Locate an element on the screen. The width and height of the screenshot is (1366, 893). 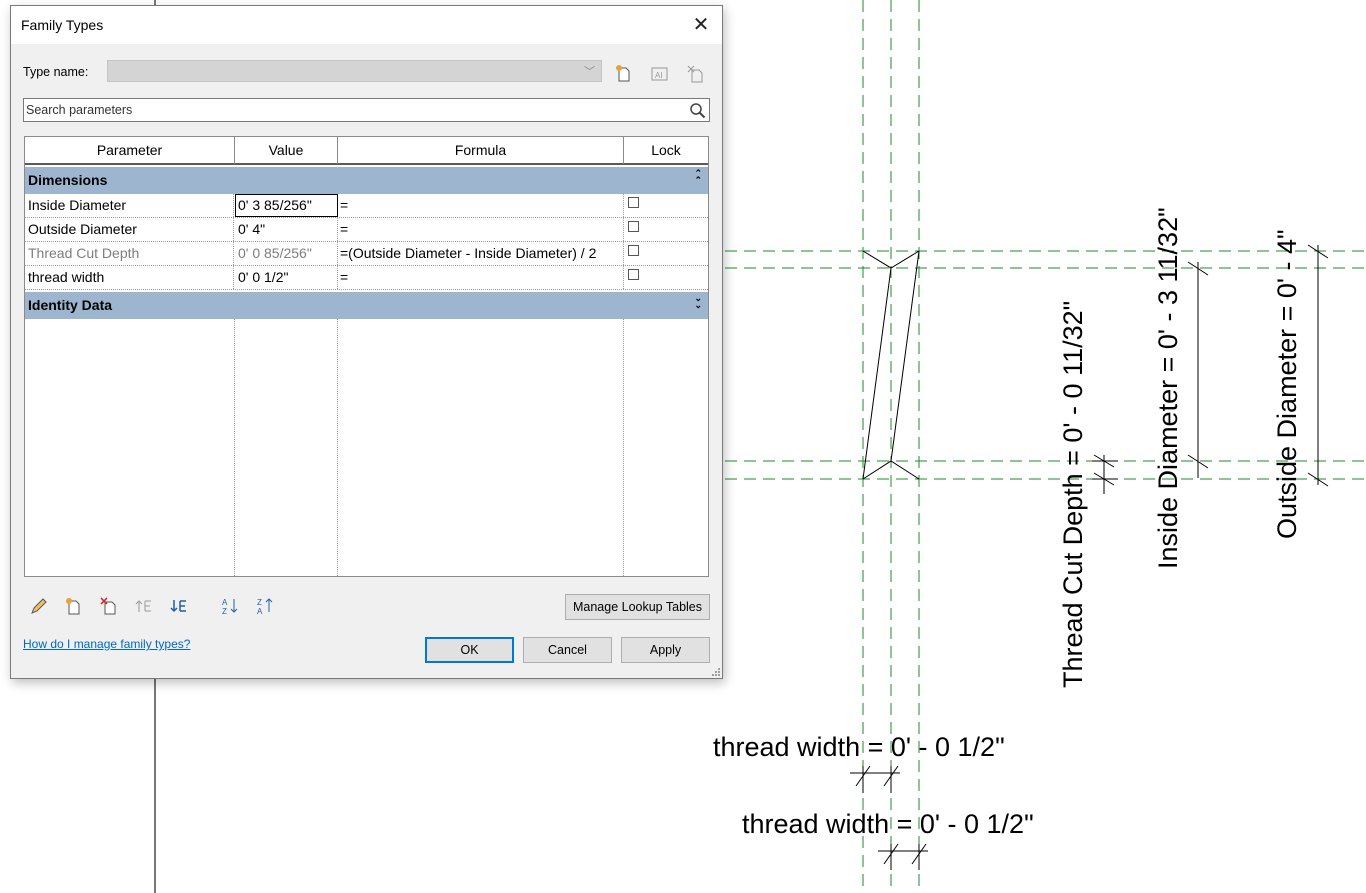
new-type-icon is located at coordinates (624, 73).